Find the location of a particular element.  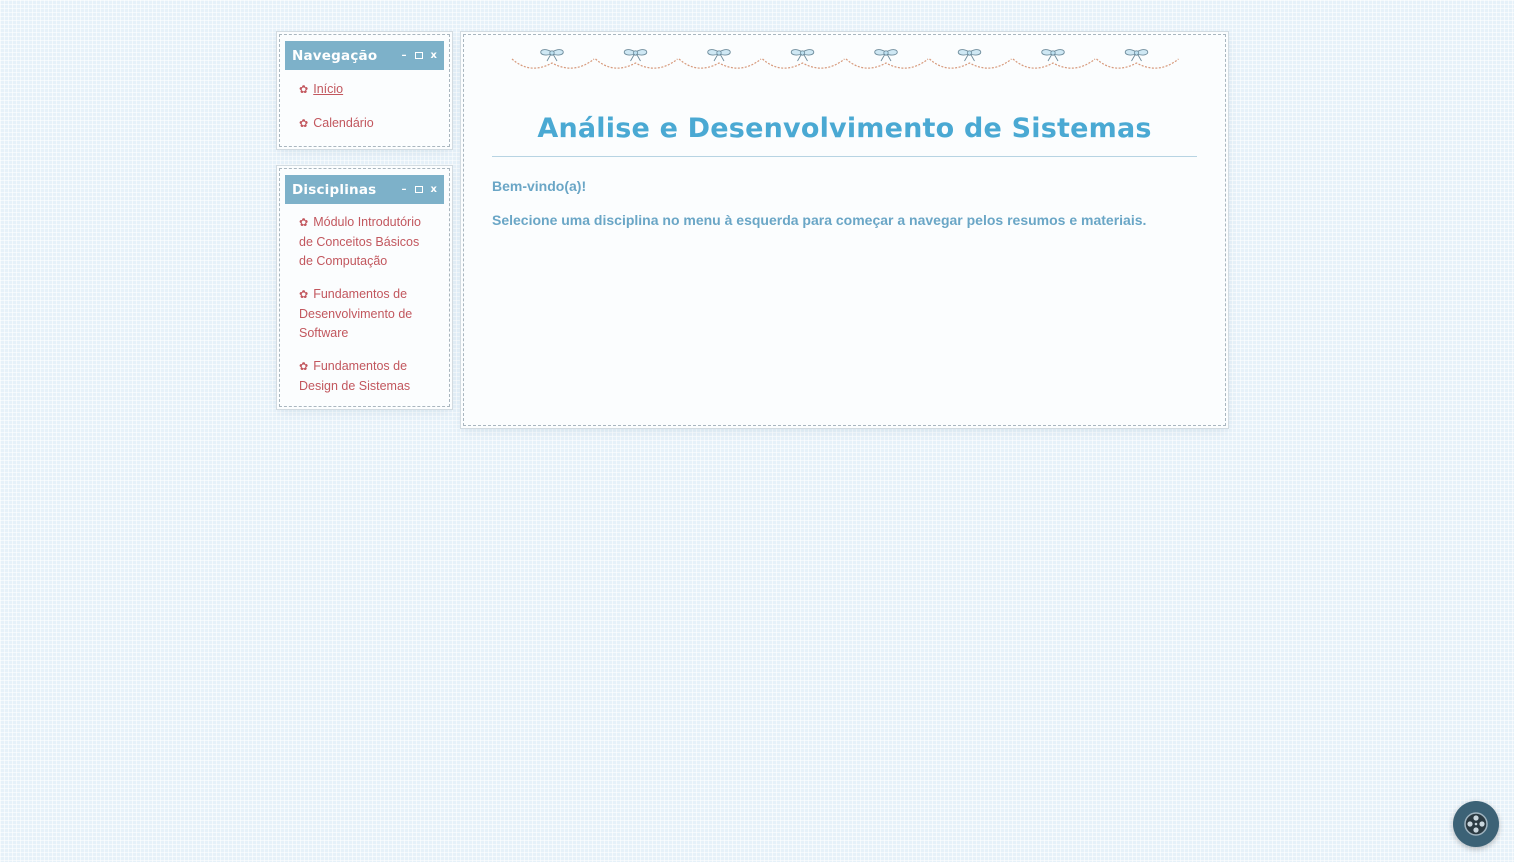

navigation-titlebar: Navegação – x is located at coordinates (364, 55).